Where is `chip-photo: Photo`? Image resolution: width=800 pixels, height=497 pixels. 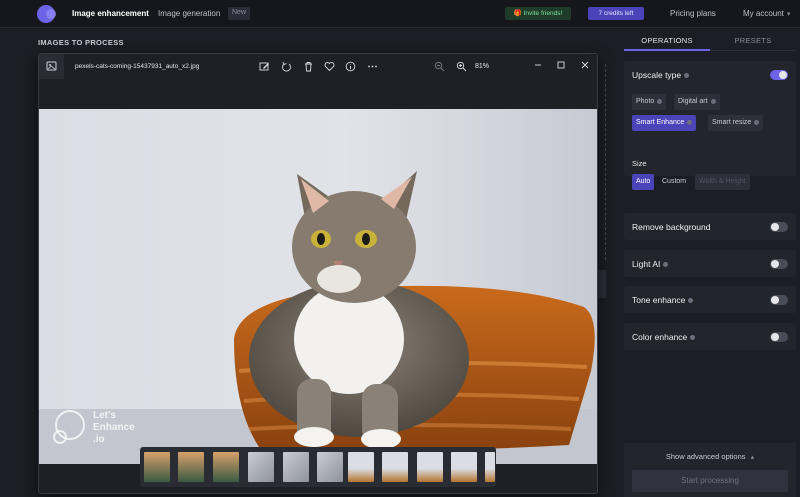 chip-photo: Photo is located at coordinates (649, 102).